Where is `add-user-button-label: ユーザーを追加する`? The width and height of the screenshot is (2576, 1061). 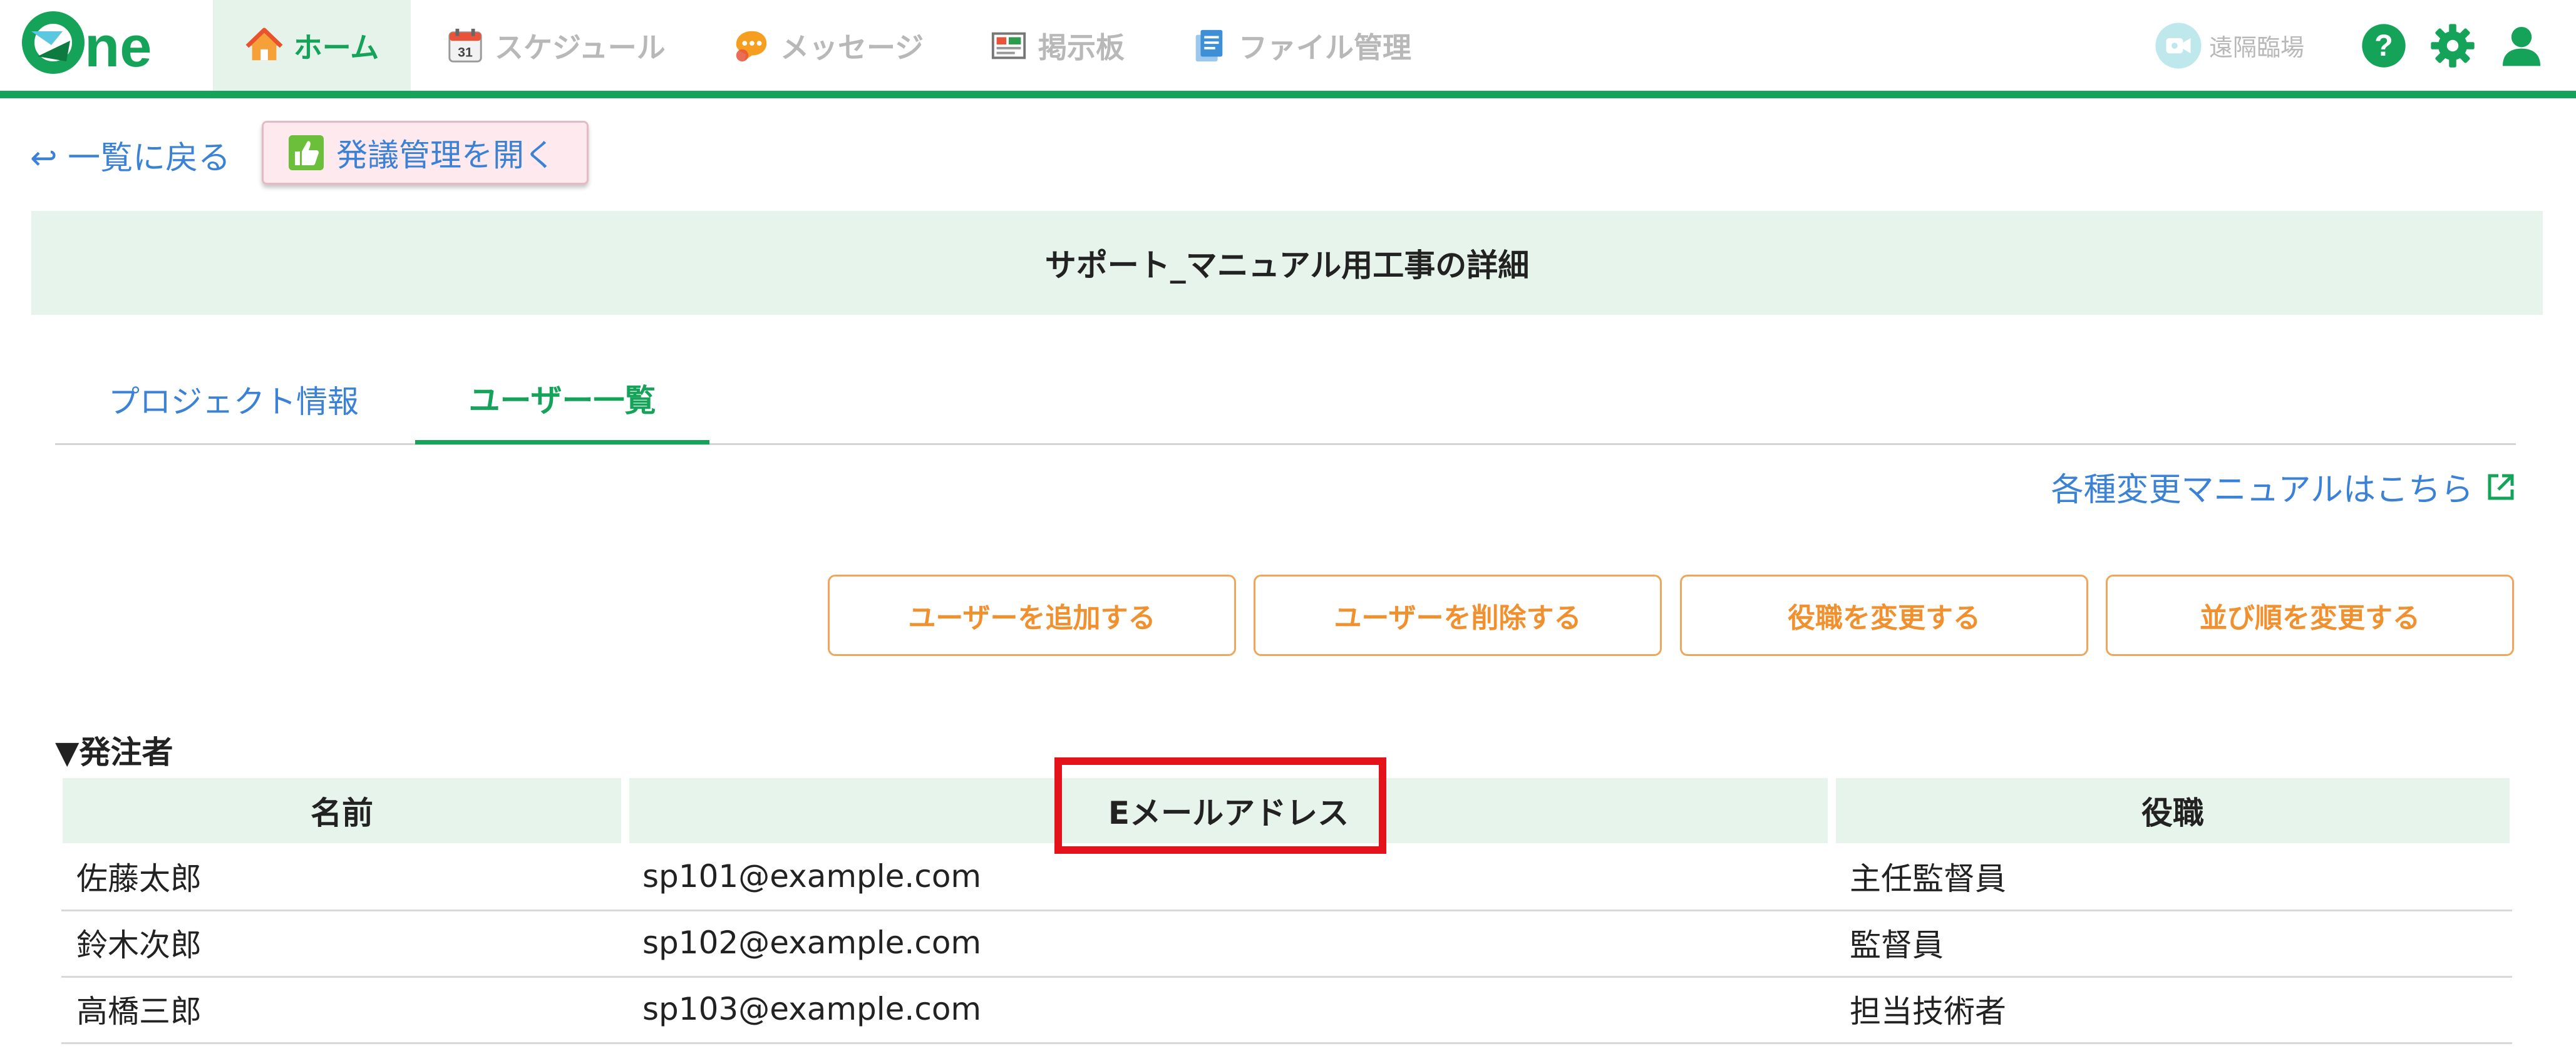 add-user-button-label: ユーザーを追加する is located at coordinates (1032, 618).